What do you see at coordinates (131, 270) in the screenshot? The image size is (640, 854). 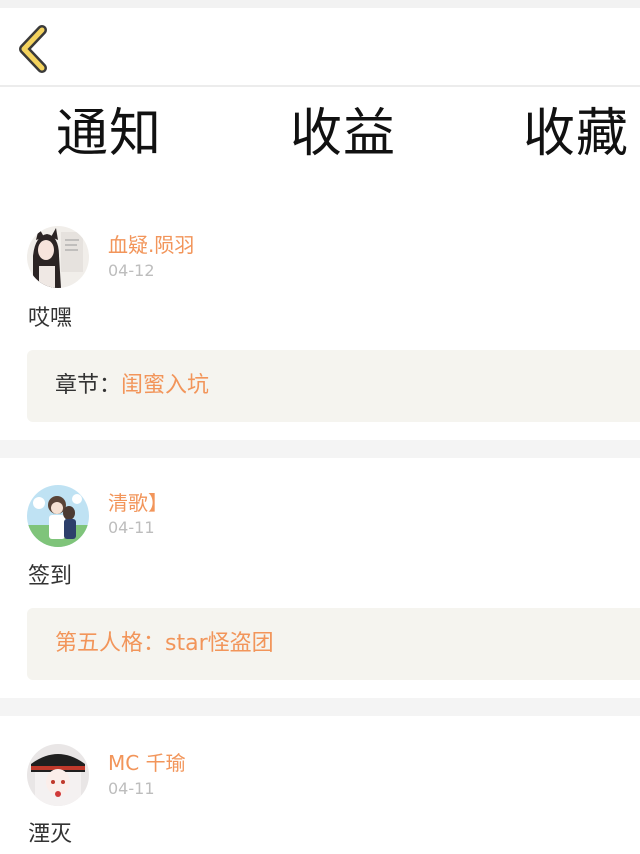 I see `post-date: 04-12` at bounding box center [131, 270].